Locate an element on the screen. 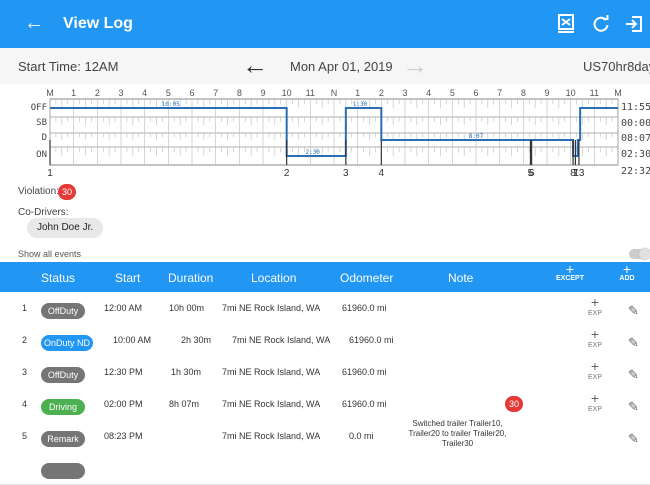  except-button: + EXCEPT is located at coordinates (570, 272).